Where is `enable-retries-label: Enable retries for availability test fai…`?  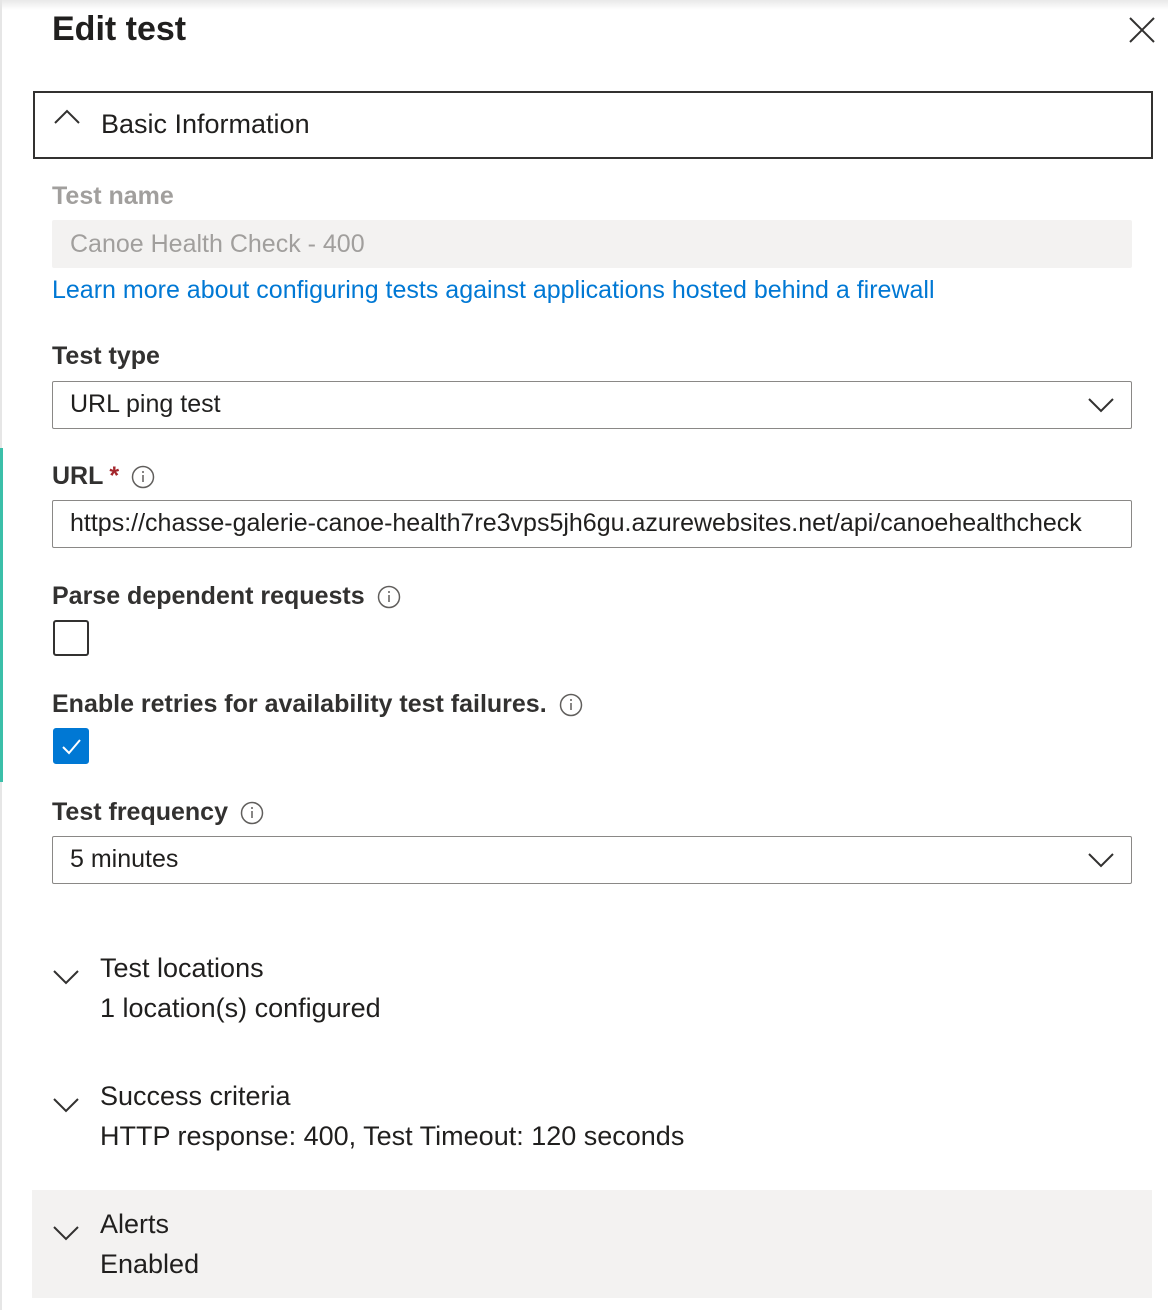 enable-retries-label: Enable retries for availability test fai… is located at coordinates (317, 704).